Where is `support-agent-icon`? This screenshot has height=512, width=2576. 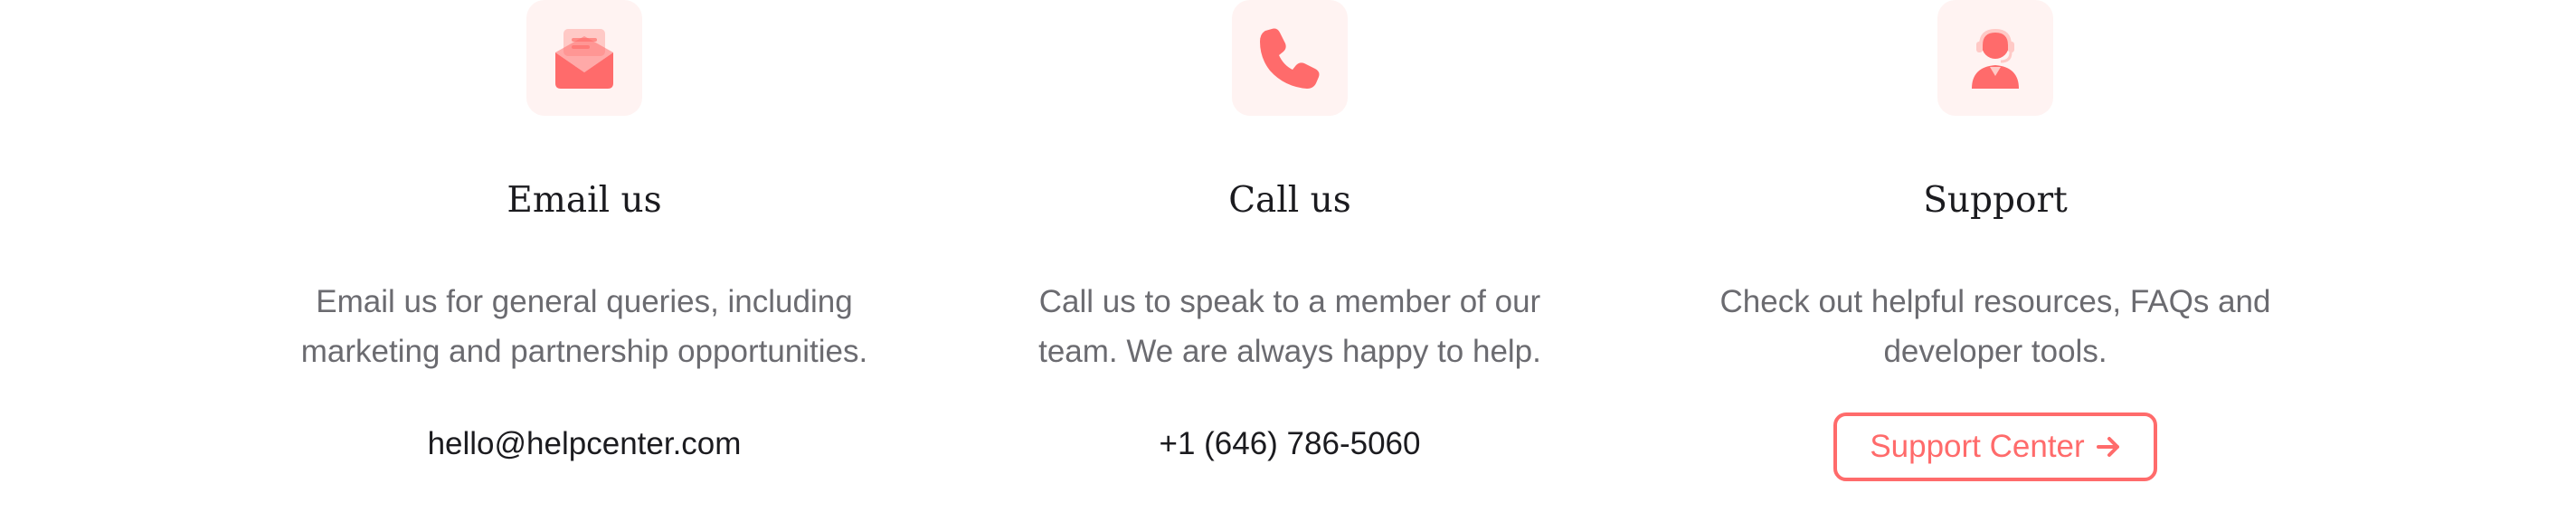 support-agent-icon is located at coordinates (1996, 57).